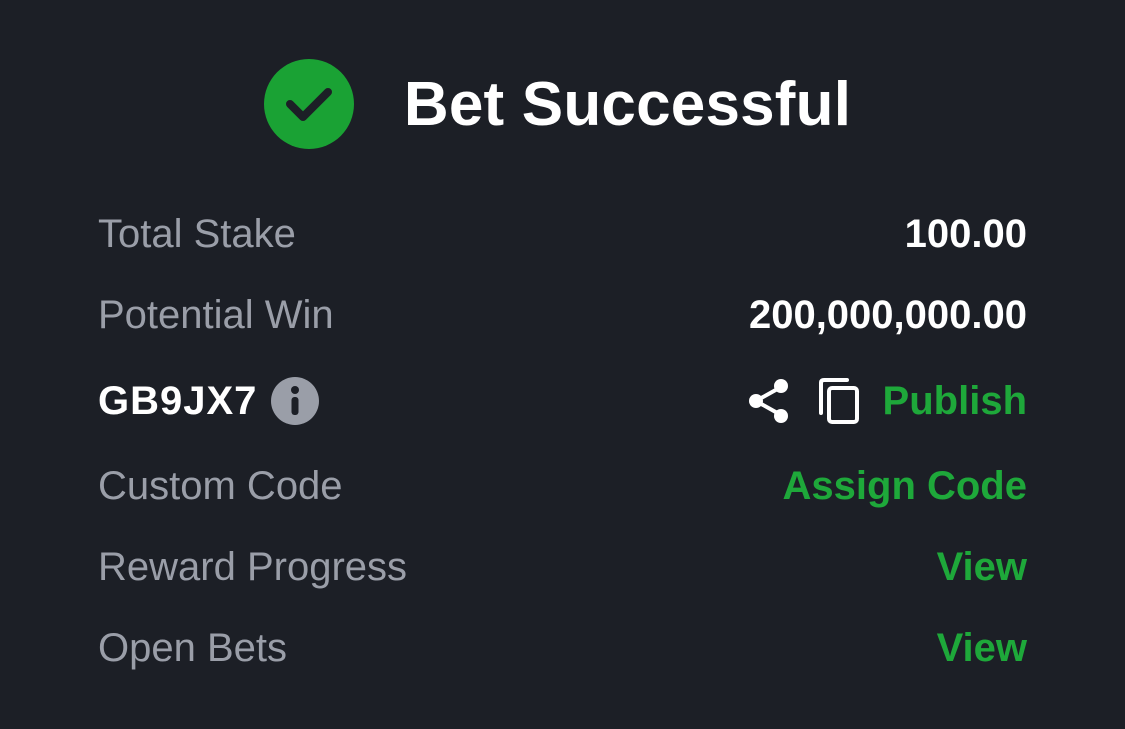  Describe the element at coordinates (562, 486) in the screenshot. I see `custom-code-row: Custom Code Assign Code` at that location.